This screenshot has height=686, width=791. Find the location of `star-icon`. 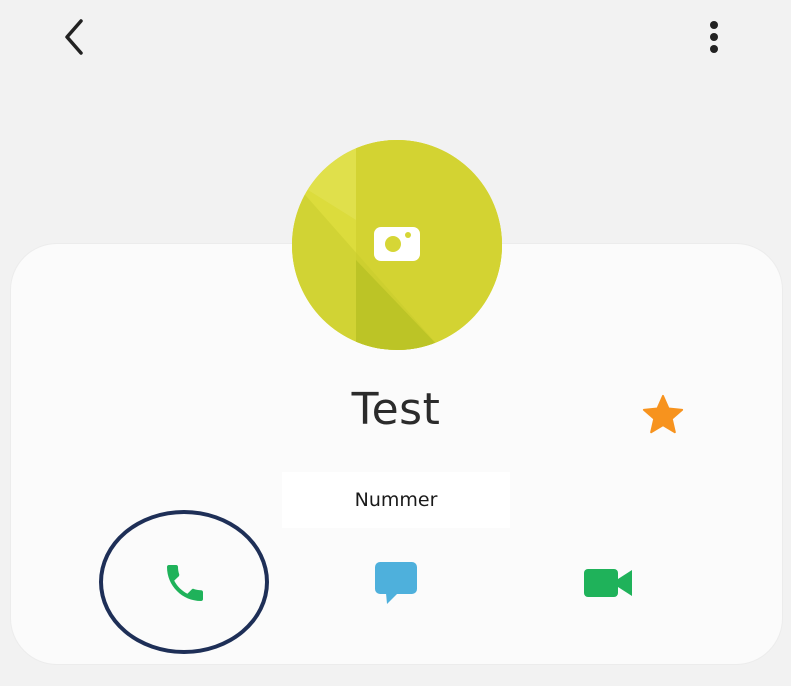

star-icon is located at coordinates (663, 414).